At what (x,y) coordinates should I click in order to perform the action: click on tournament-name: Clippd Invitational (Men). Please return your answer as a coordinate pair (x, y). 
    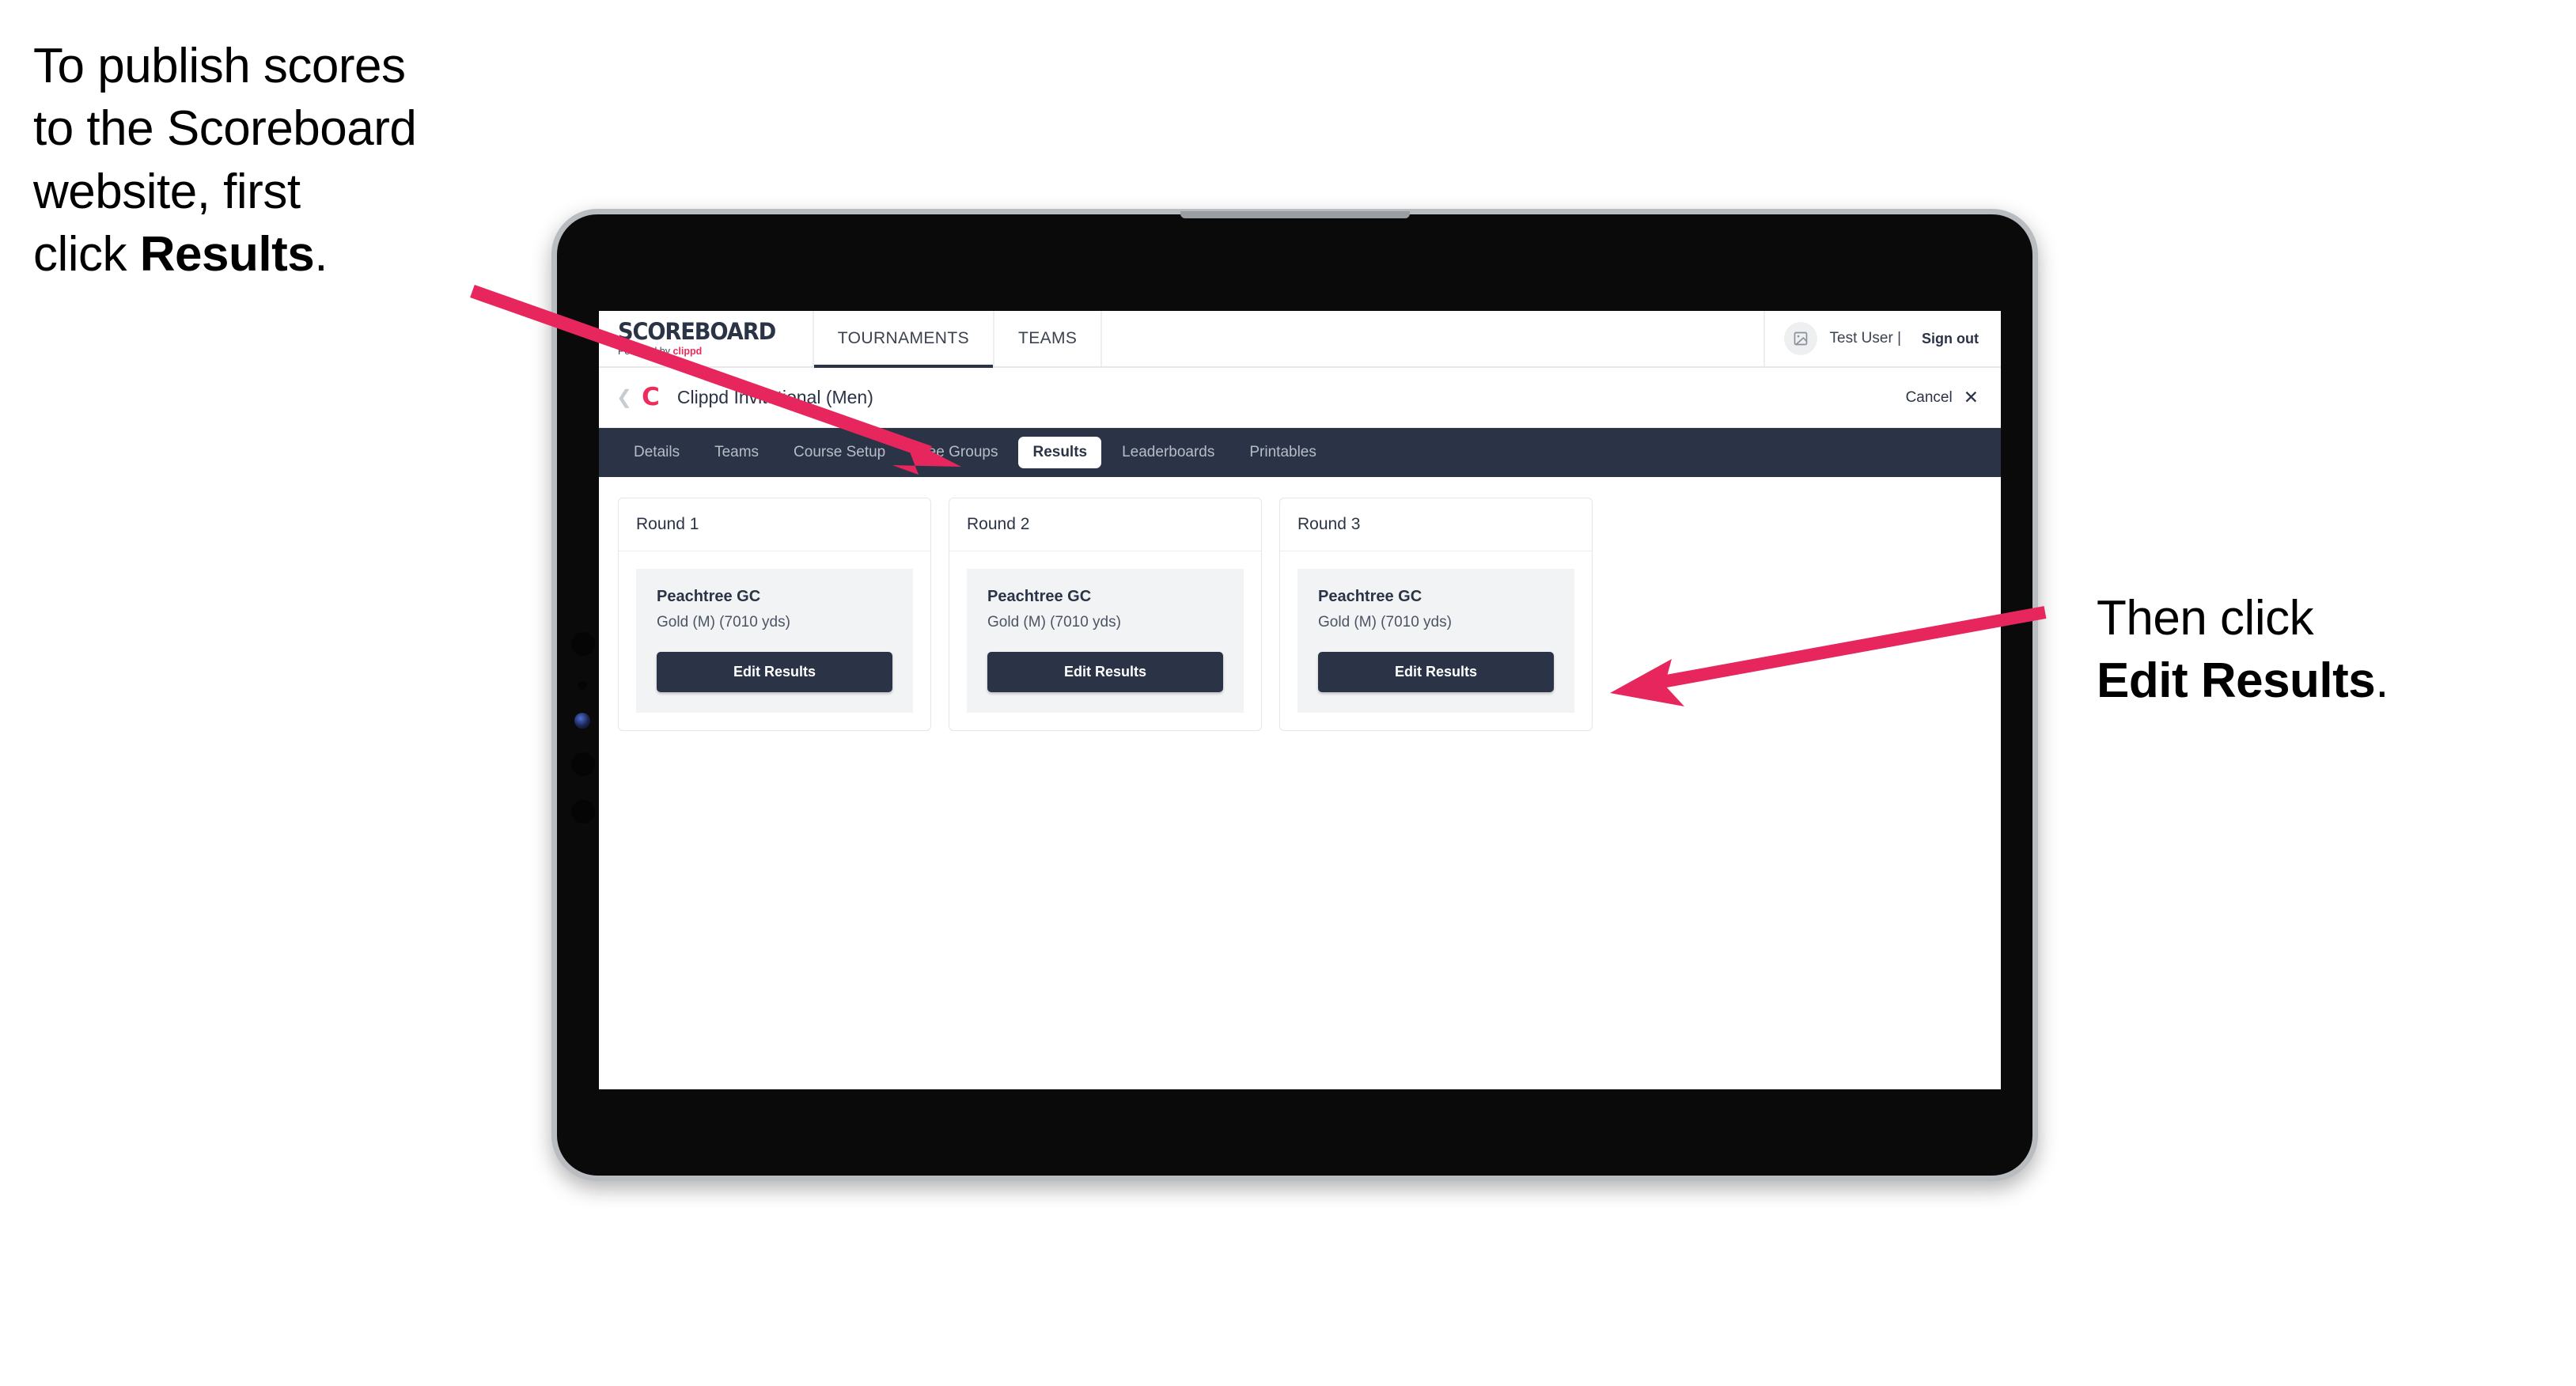
    Looking at the image, I should click on (774, 397).